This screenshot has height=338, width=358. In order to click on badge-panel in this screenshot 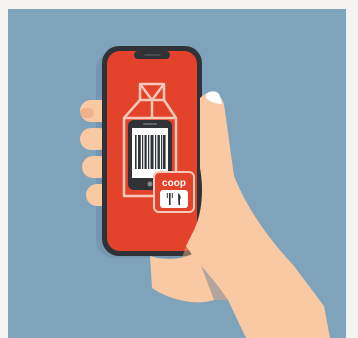, I will do `click(174, 199)`.